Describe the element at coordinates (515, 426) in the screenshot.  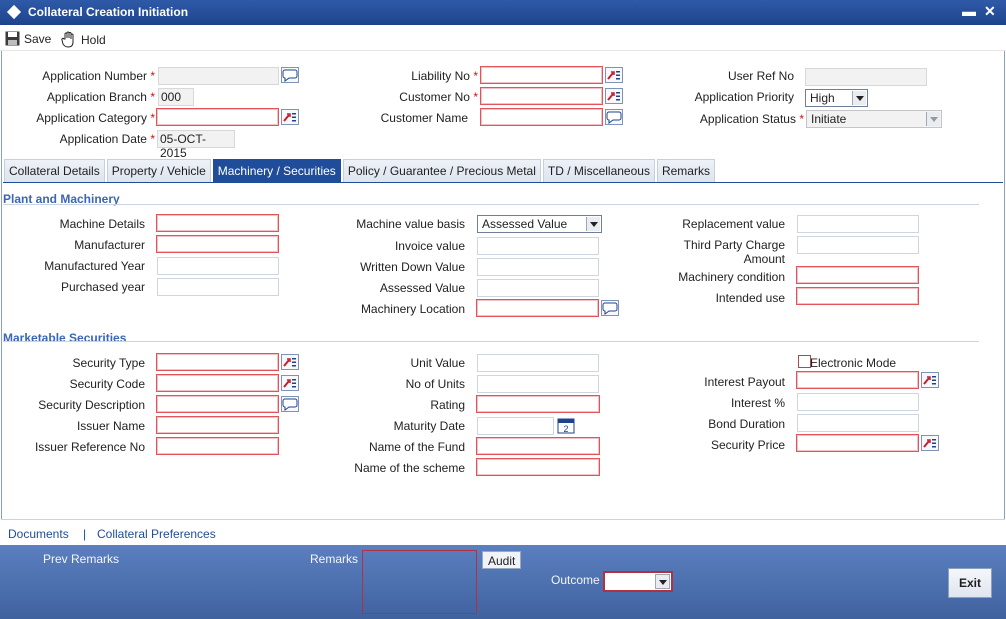
I see `maturity-date-field` at that location.